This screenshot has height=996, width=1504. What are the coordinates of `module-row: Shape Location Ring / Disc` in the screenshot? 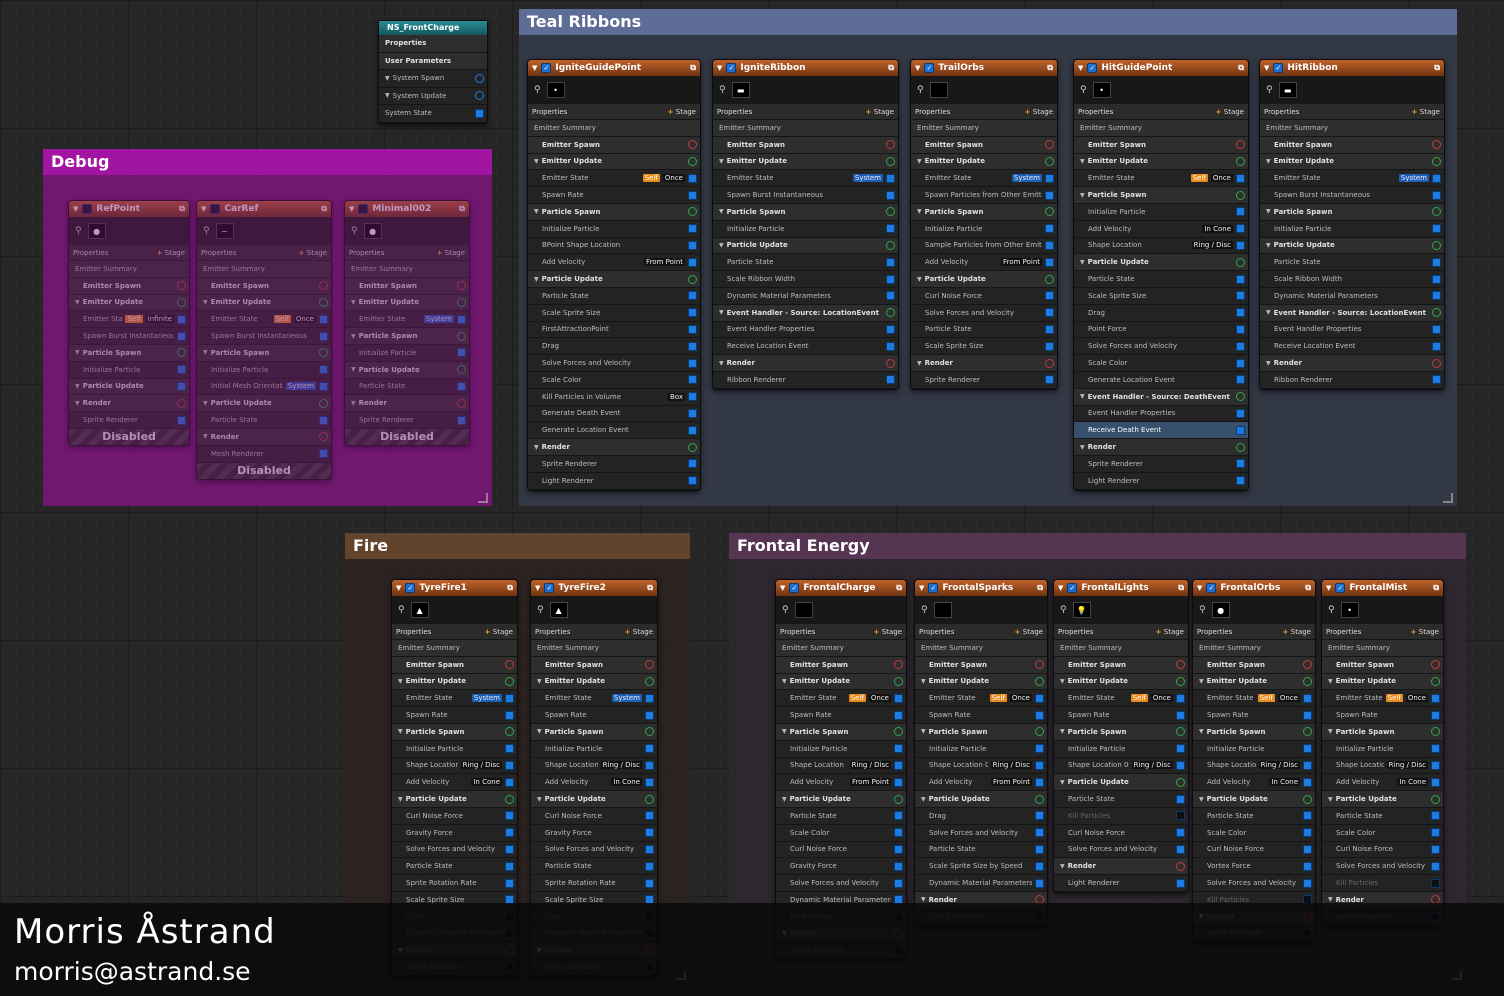 It's located at (1161, 246).